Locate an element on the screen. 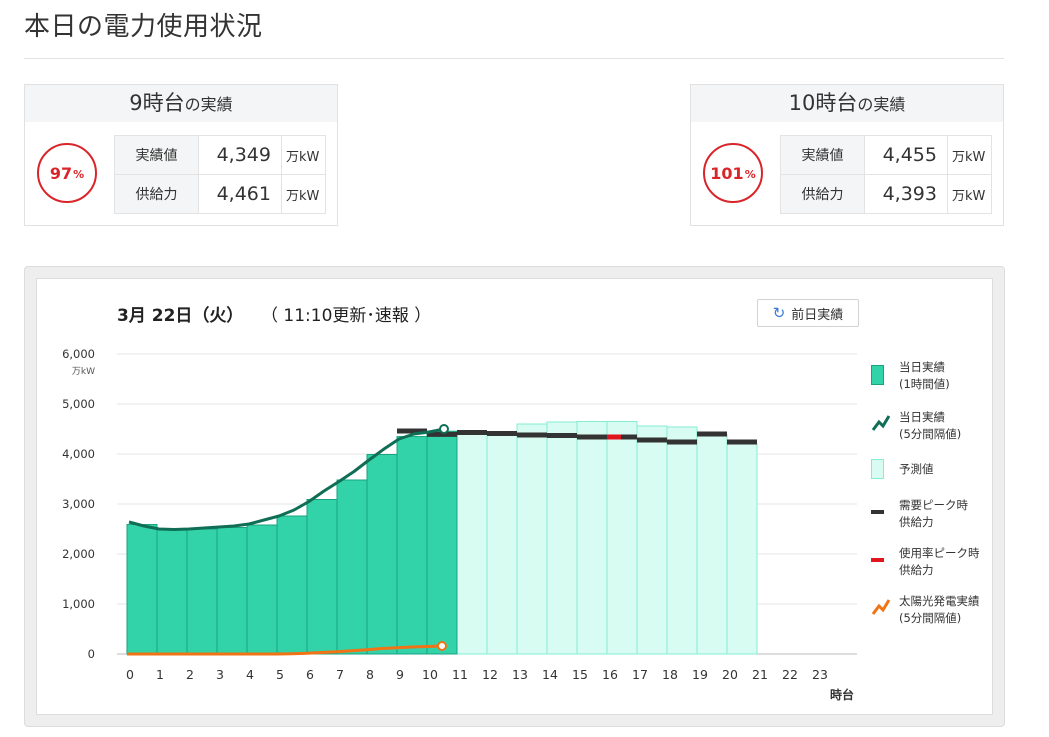 The height and width of the screenshot is (737, 1049). x-tick-label: 10 is located at coordinates (430, 674).